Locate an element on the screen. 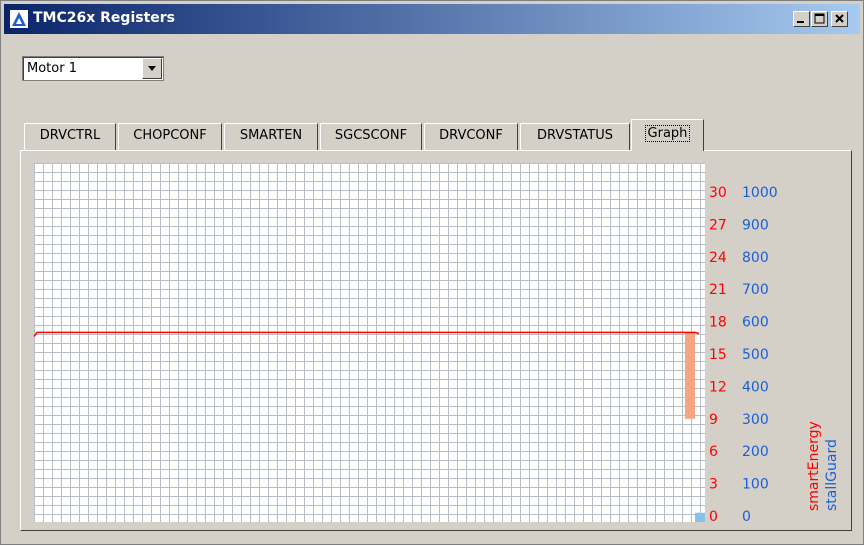 Image resolution: width=864 pixels, height=546 pixels. smartenergy-tick-label: 12 is located at coordinates (718, 387).